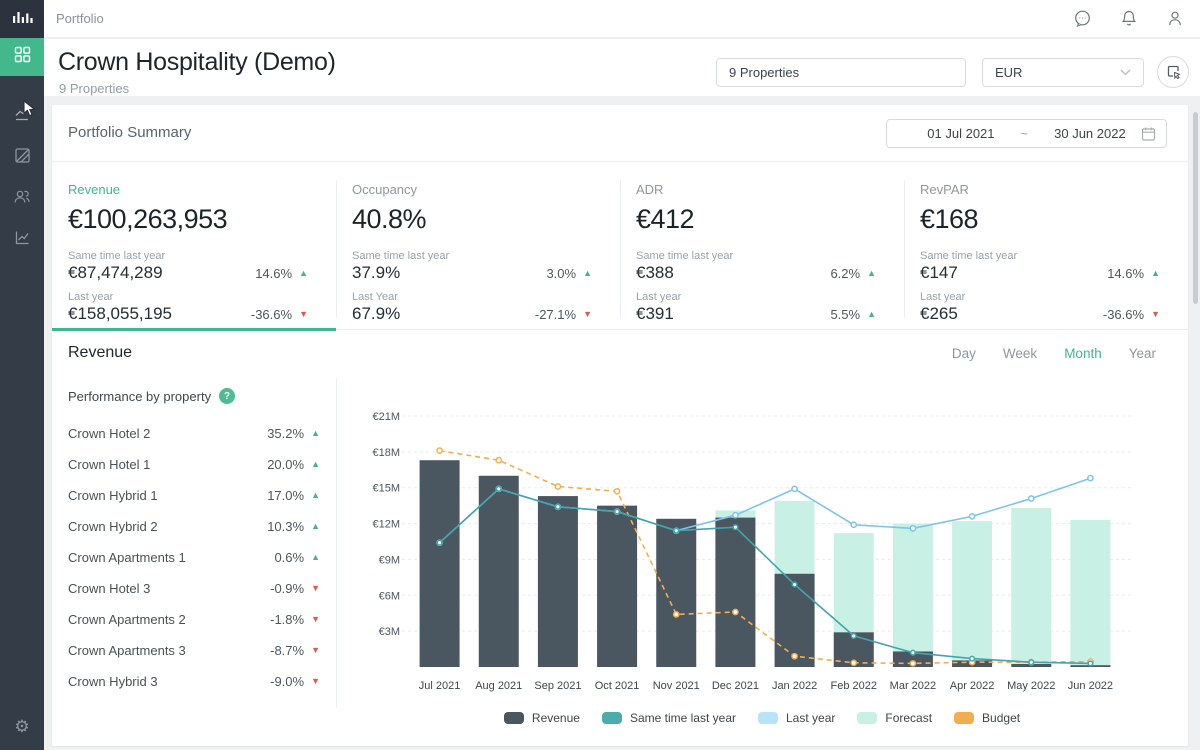  I want to click on blocked-square-icon, so click(22, 158).